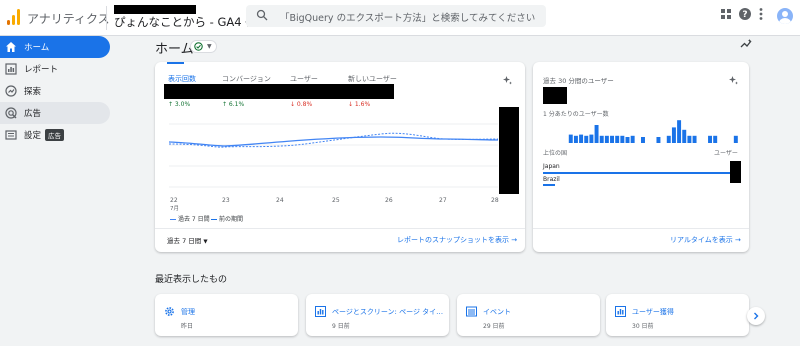 This screenshot has height=346, width=800. Describe the element at coordinates (246, 79) in the screenshot. I see `tab-conversions: コンバージョン` at that location.